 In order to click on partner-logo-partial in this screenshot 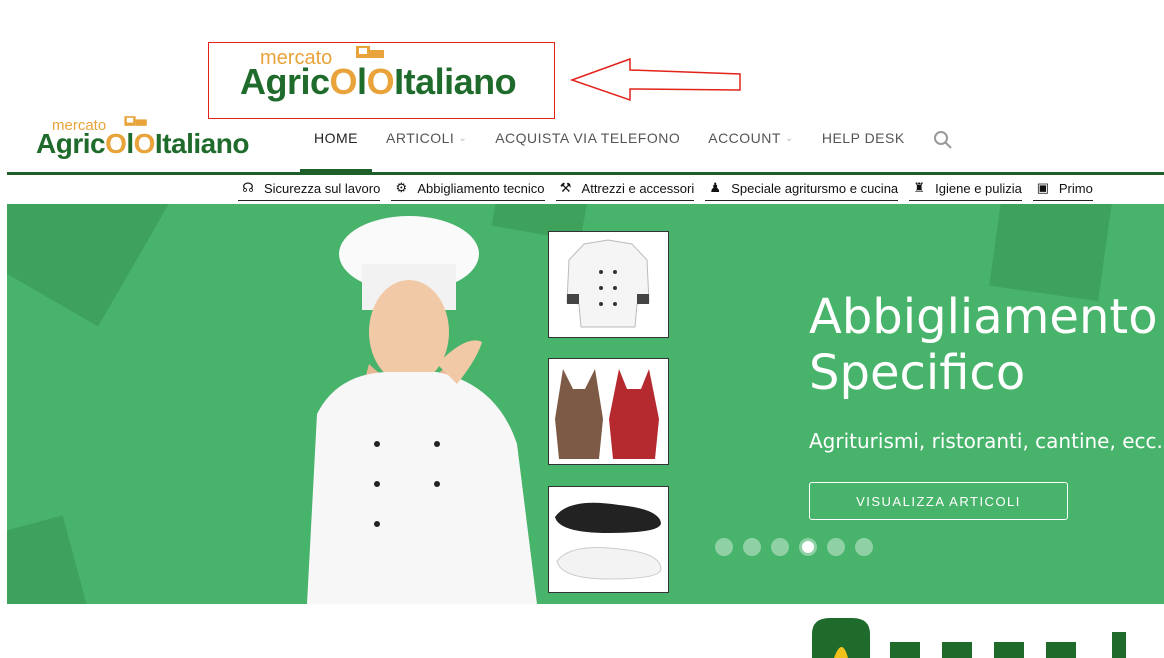, I will do `click(969, 638)`.